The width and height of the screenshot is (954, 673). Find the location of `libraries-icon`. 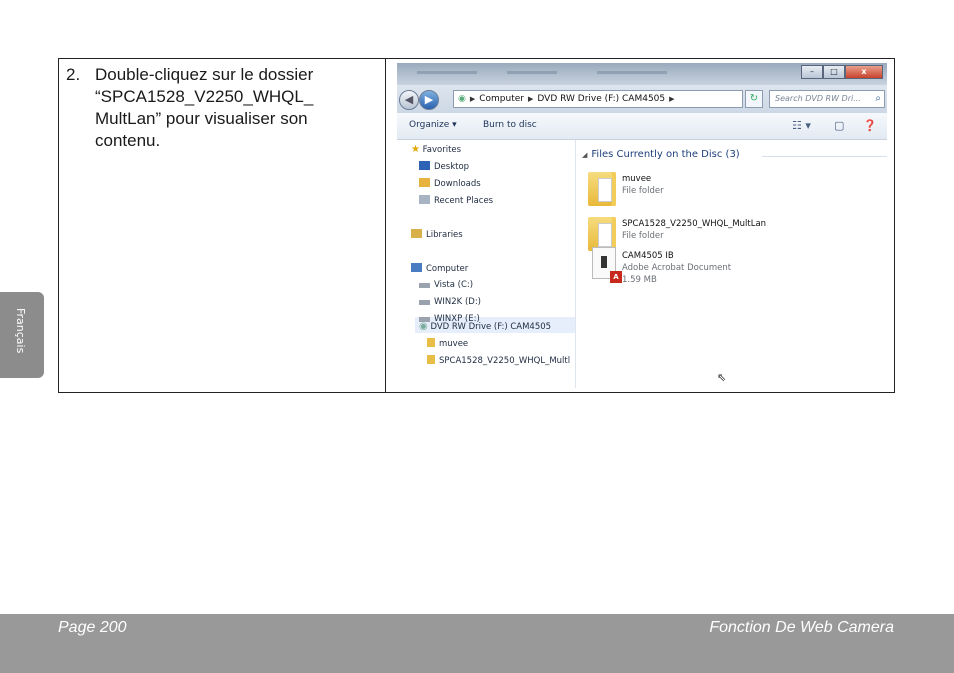

libraries-icon is located at coordinates (416, 233).